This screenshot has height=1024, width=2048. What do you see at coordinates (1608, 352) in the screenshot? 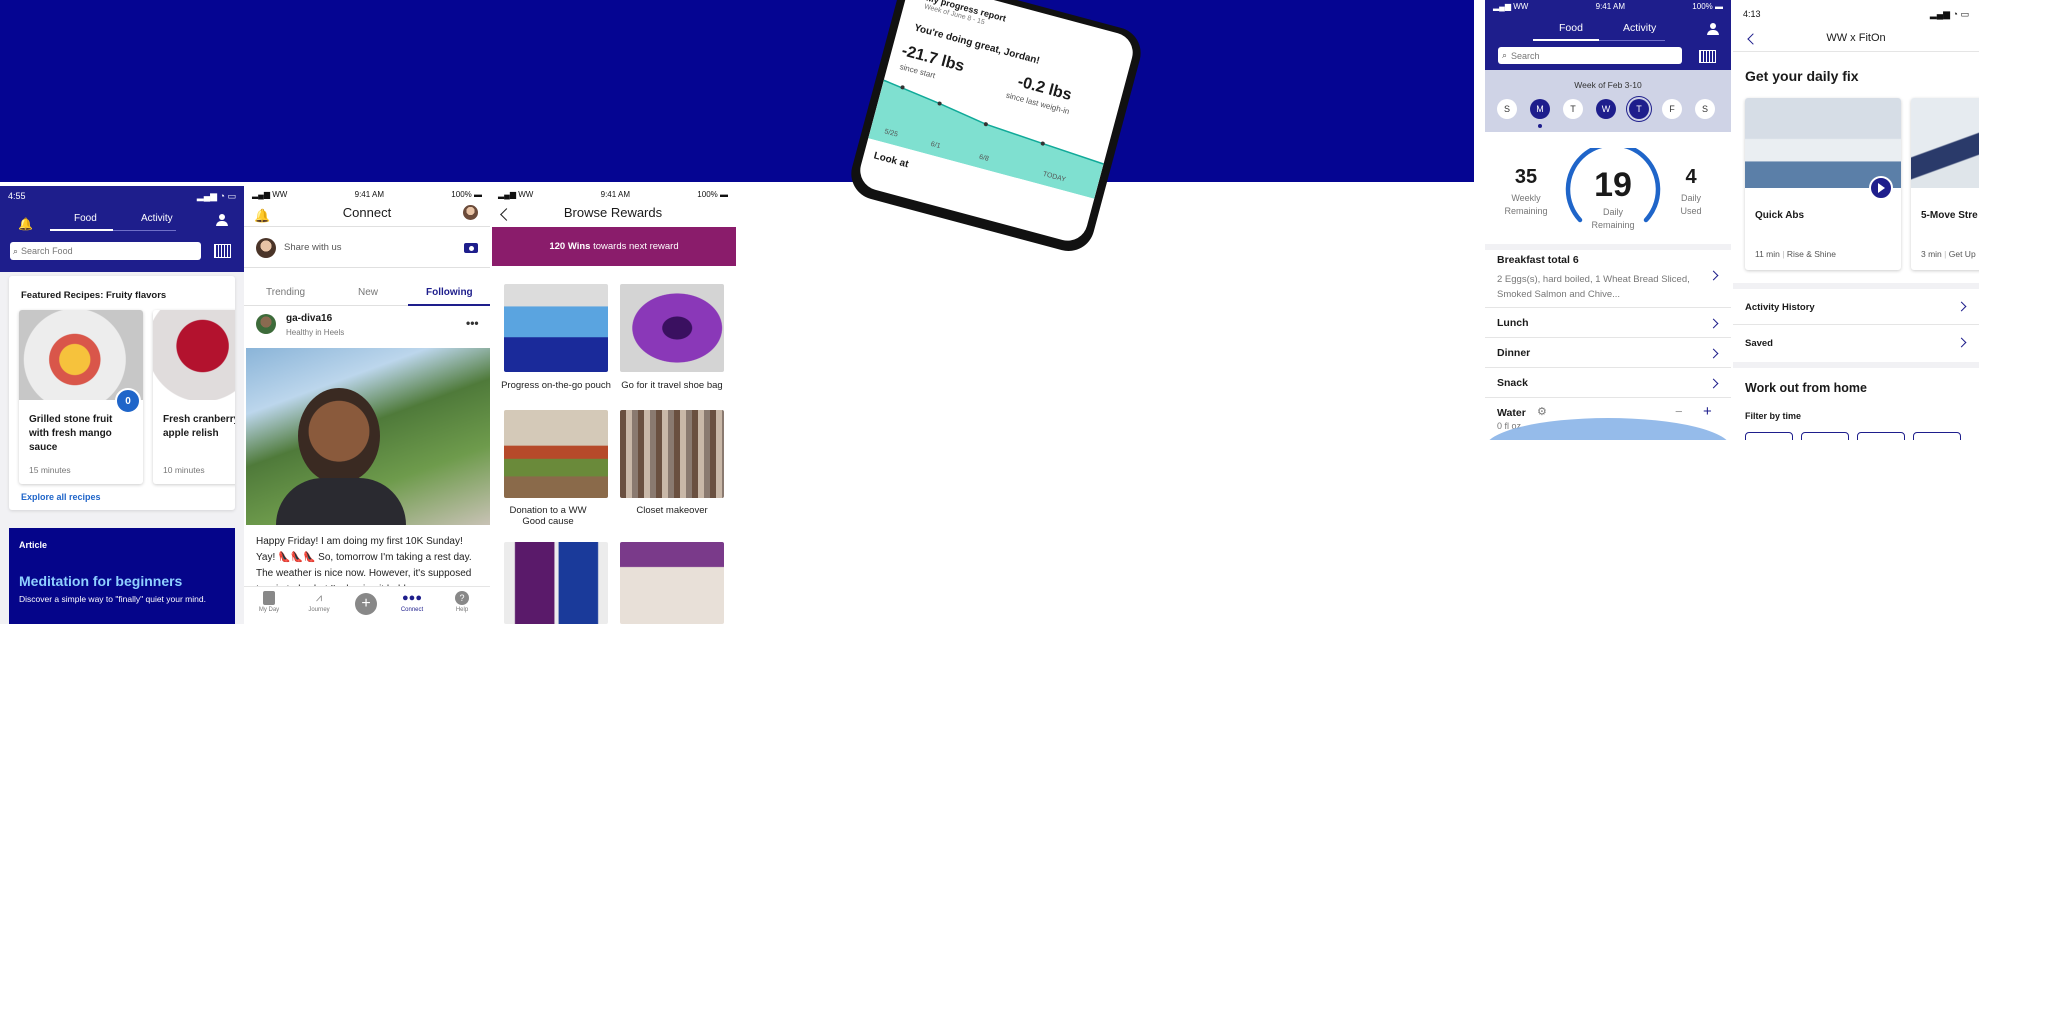
I see `dinner-row: Dinner` at bounding box center [1608, 352].